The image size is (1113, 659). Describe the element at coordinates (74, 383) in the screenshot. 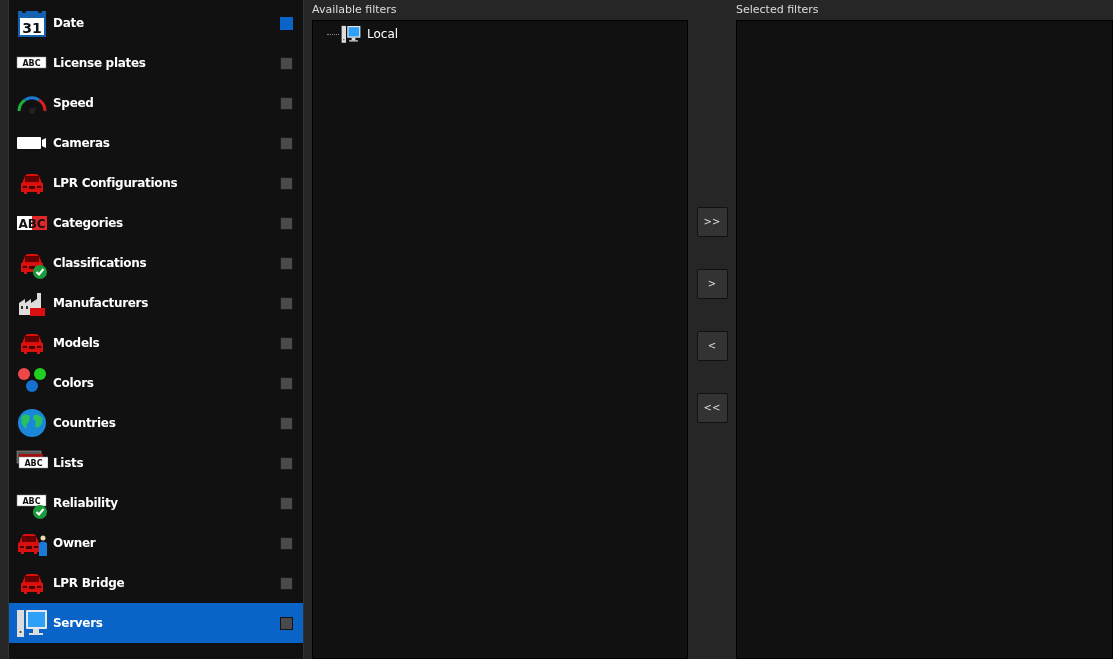

I see `filter-label: Colors` at that location.